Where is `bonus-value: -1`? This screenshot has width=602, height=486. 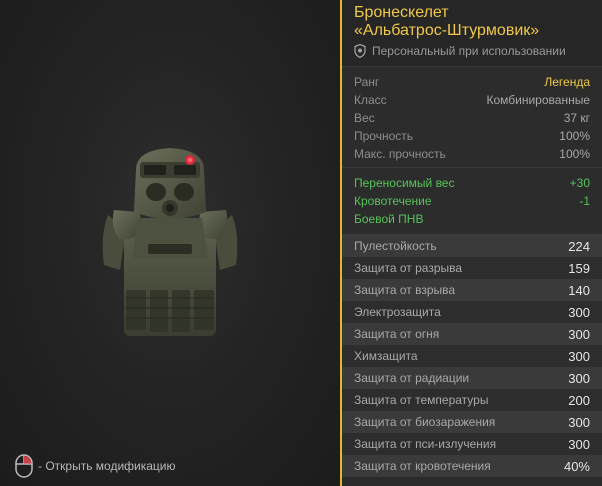
bonus-value: -1 is located at coordinates (584, 201).